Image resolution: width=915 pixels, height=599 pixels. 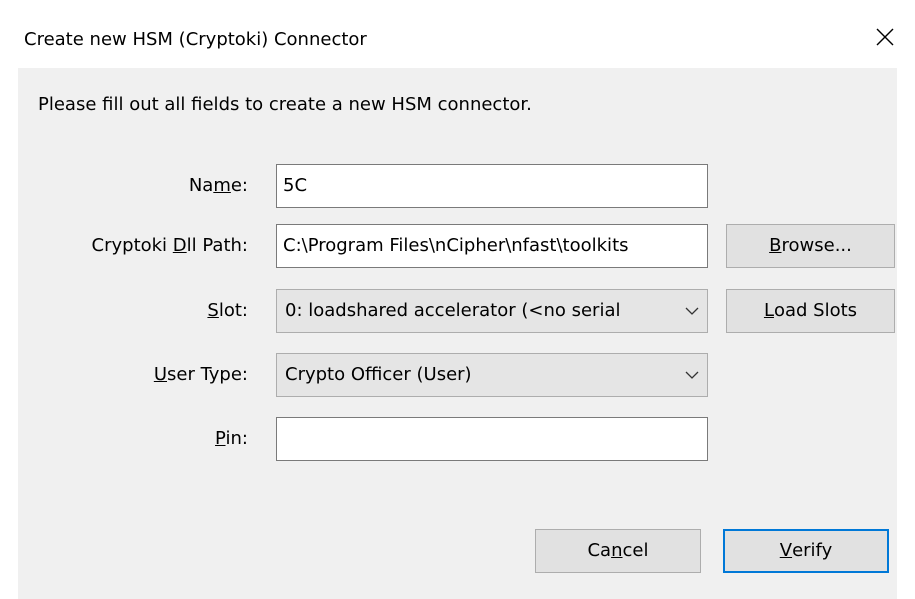 I want to click on title-bar: Create new HSM (Cryptoki) Connector, so click(x=457, y=34).